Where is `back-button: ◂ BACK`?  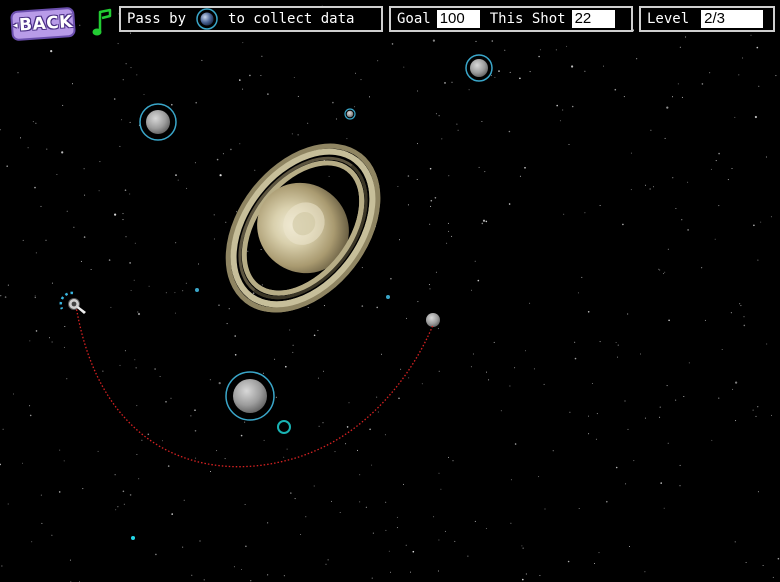
back-button: ◂ BACK is located at coordinates (43, 24).